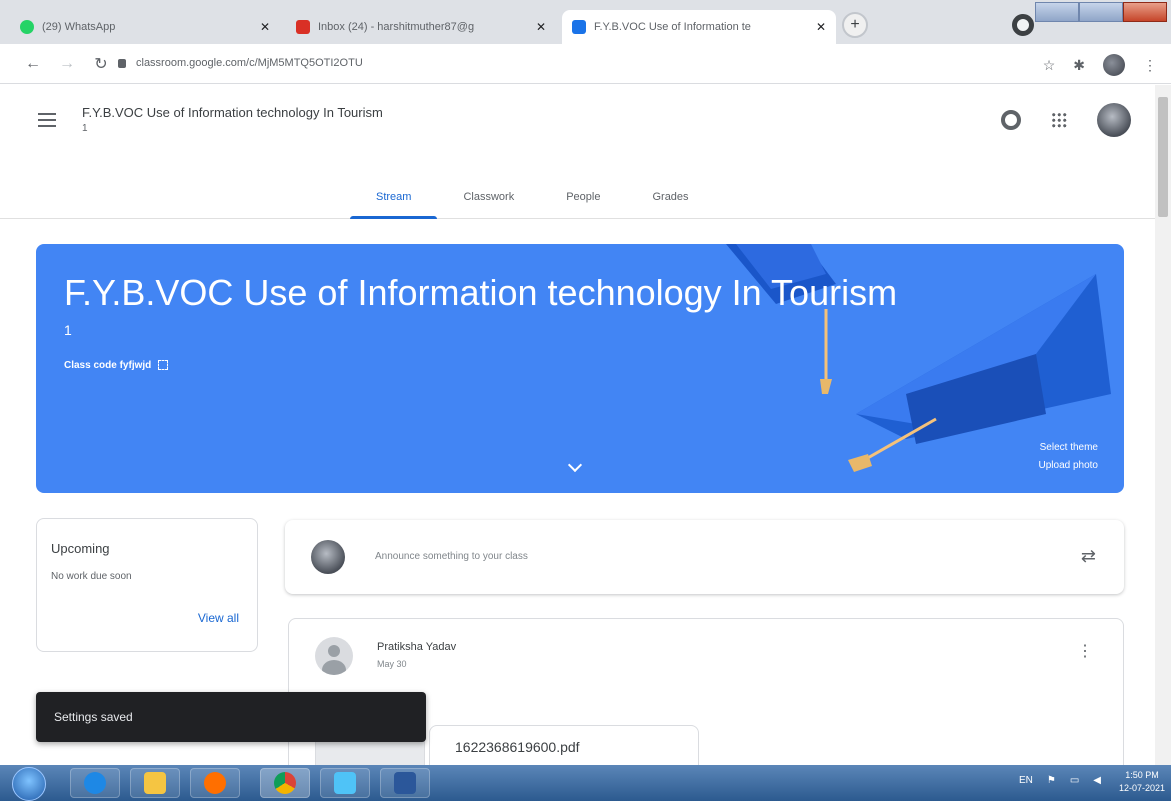 The image size is (1171, 801). Describe the element at coordinates (147, 585) in the screenshot. I see `upcoming-card: Upcoming No work due soon View all` at that location.